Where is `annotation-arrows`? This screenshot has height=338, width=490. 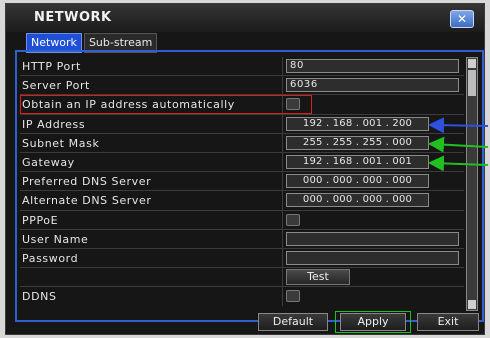 annotation-arrows is located at coordinates (458, 144).